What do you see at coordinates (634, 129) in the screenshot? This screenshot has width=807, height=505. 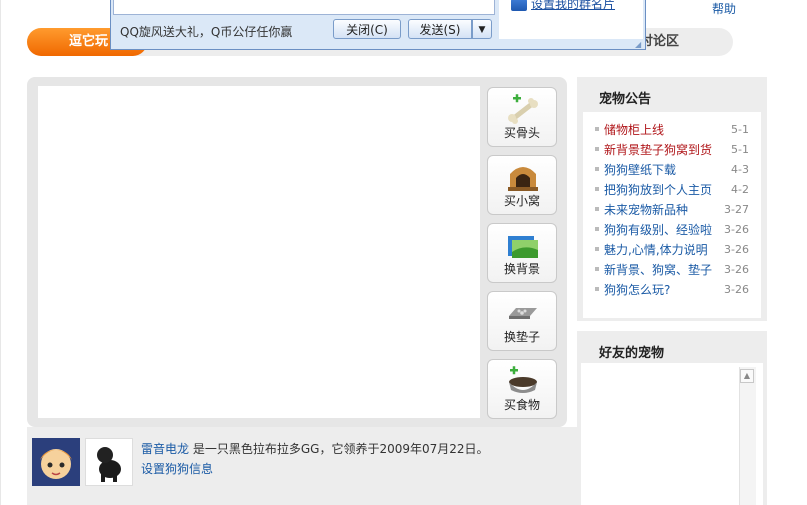 I see `notice-item-link: 储物柜上线` at bounding box center [634, 129].